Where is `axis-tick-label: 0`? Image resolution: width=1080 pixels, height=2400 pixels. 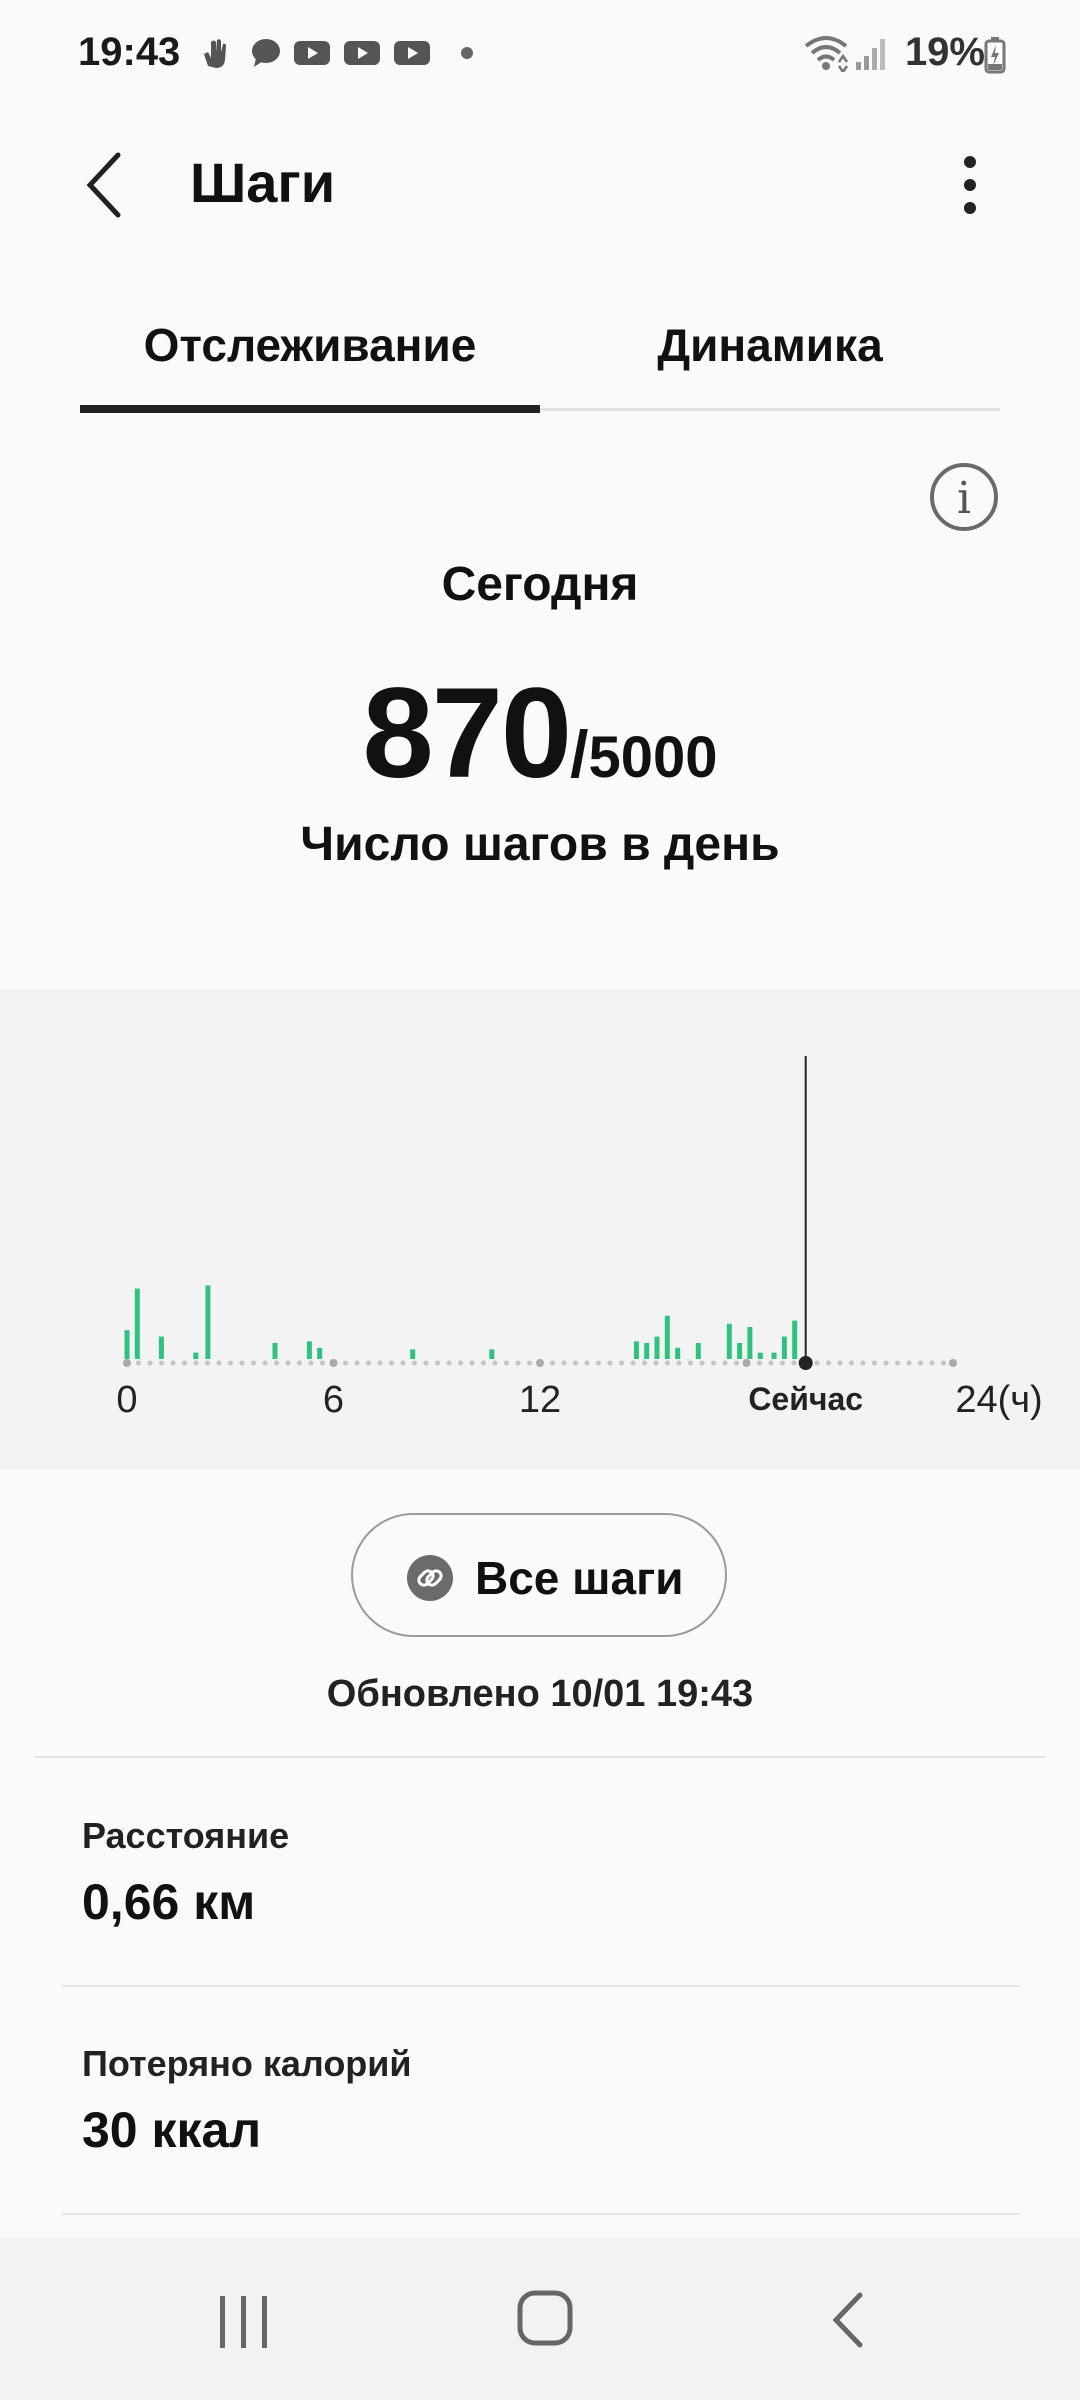 axis-tick-label: 0 is located at coordinates (126, 1400).